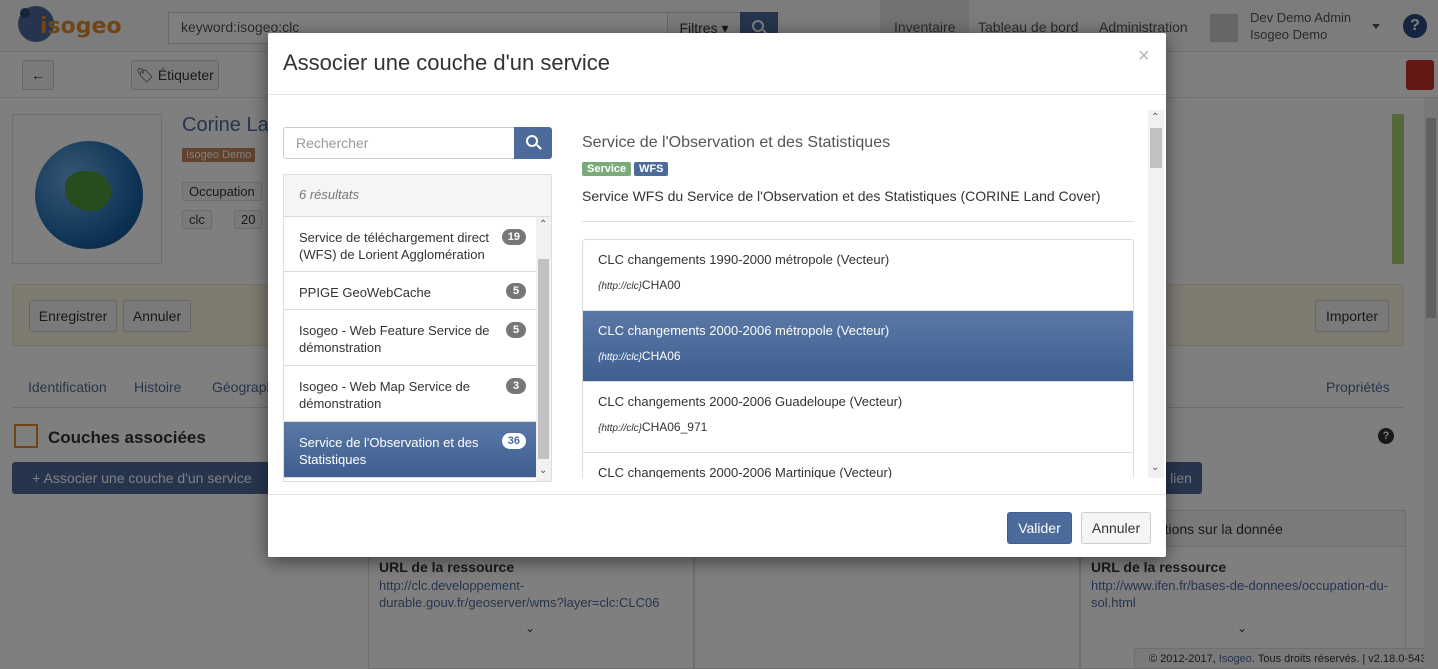 The height and width of the screenshot is (669, 1438). Describe the element at coordinates (1116, 528) in the screenshot. I see `cancel-button: Annuler` at that location.